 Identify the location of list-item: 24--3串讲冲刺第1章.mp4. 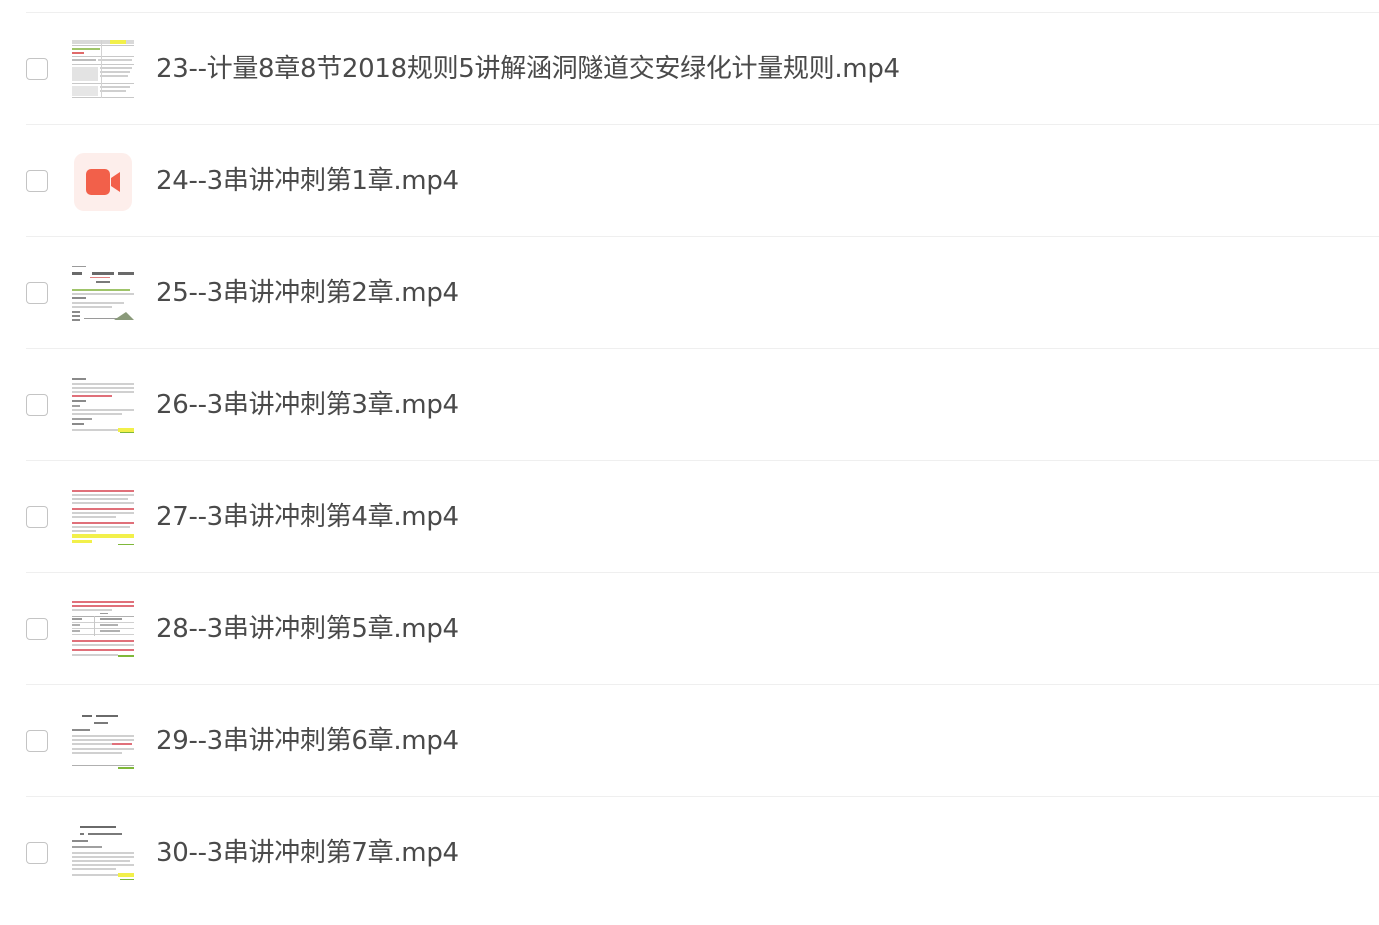
(702, 181).